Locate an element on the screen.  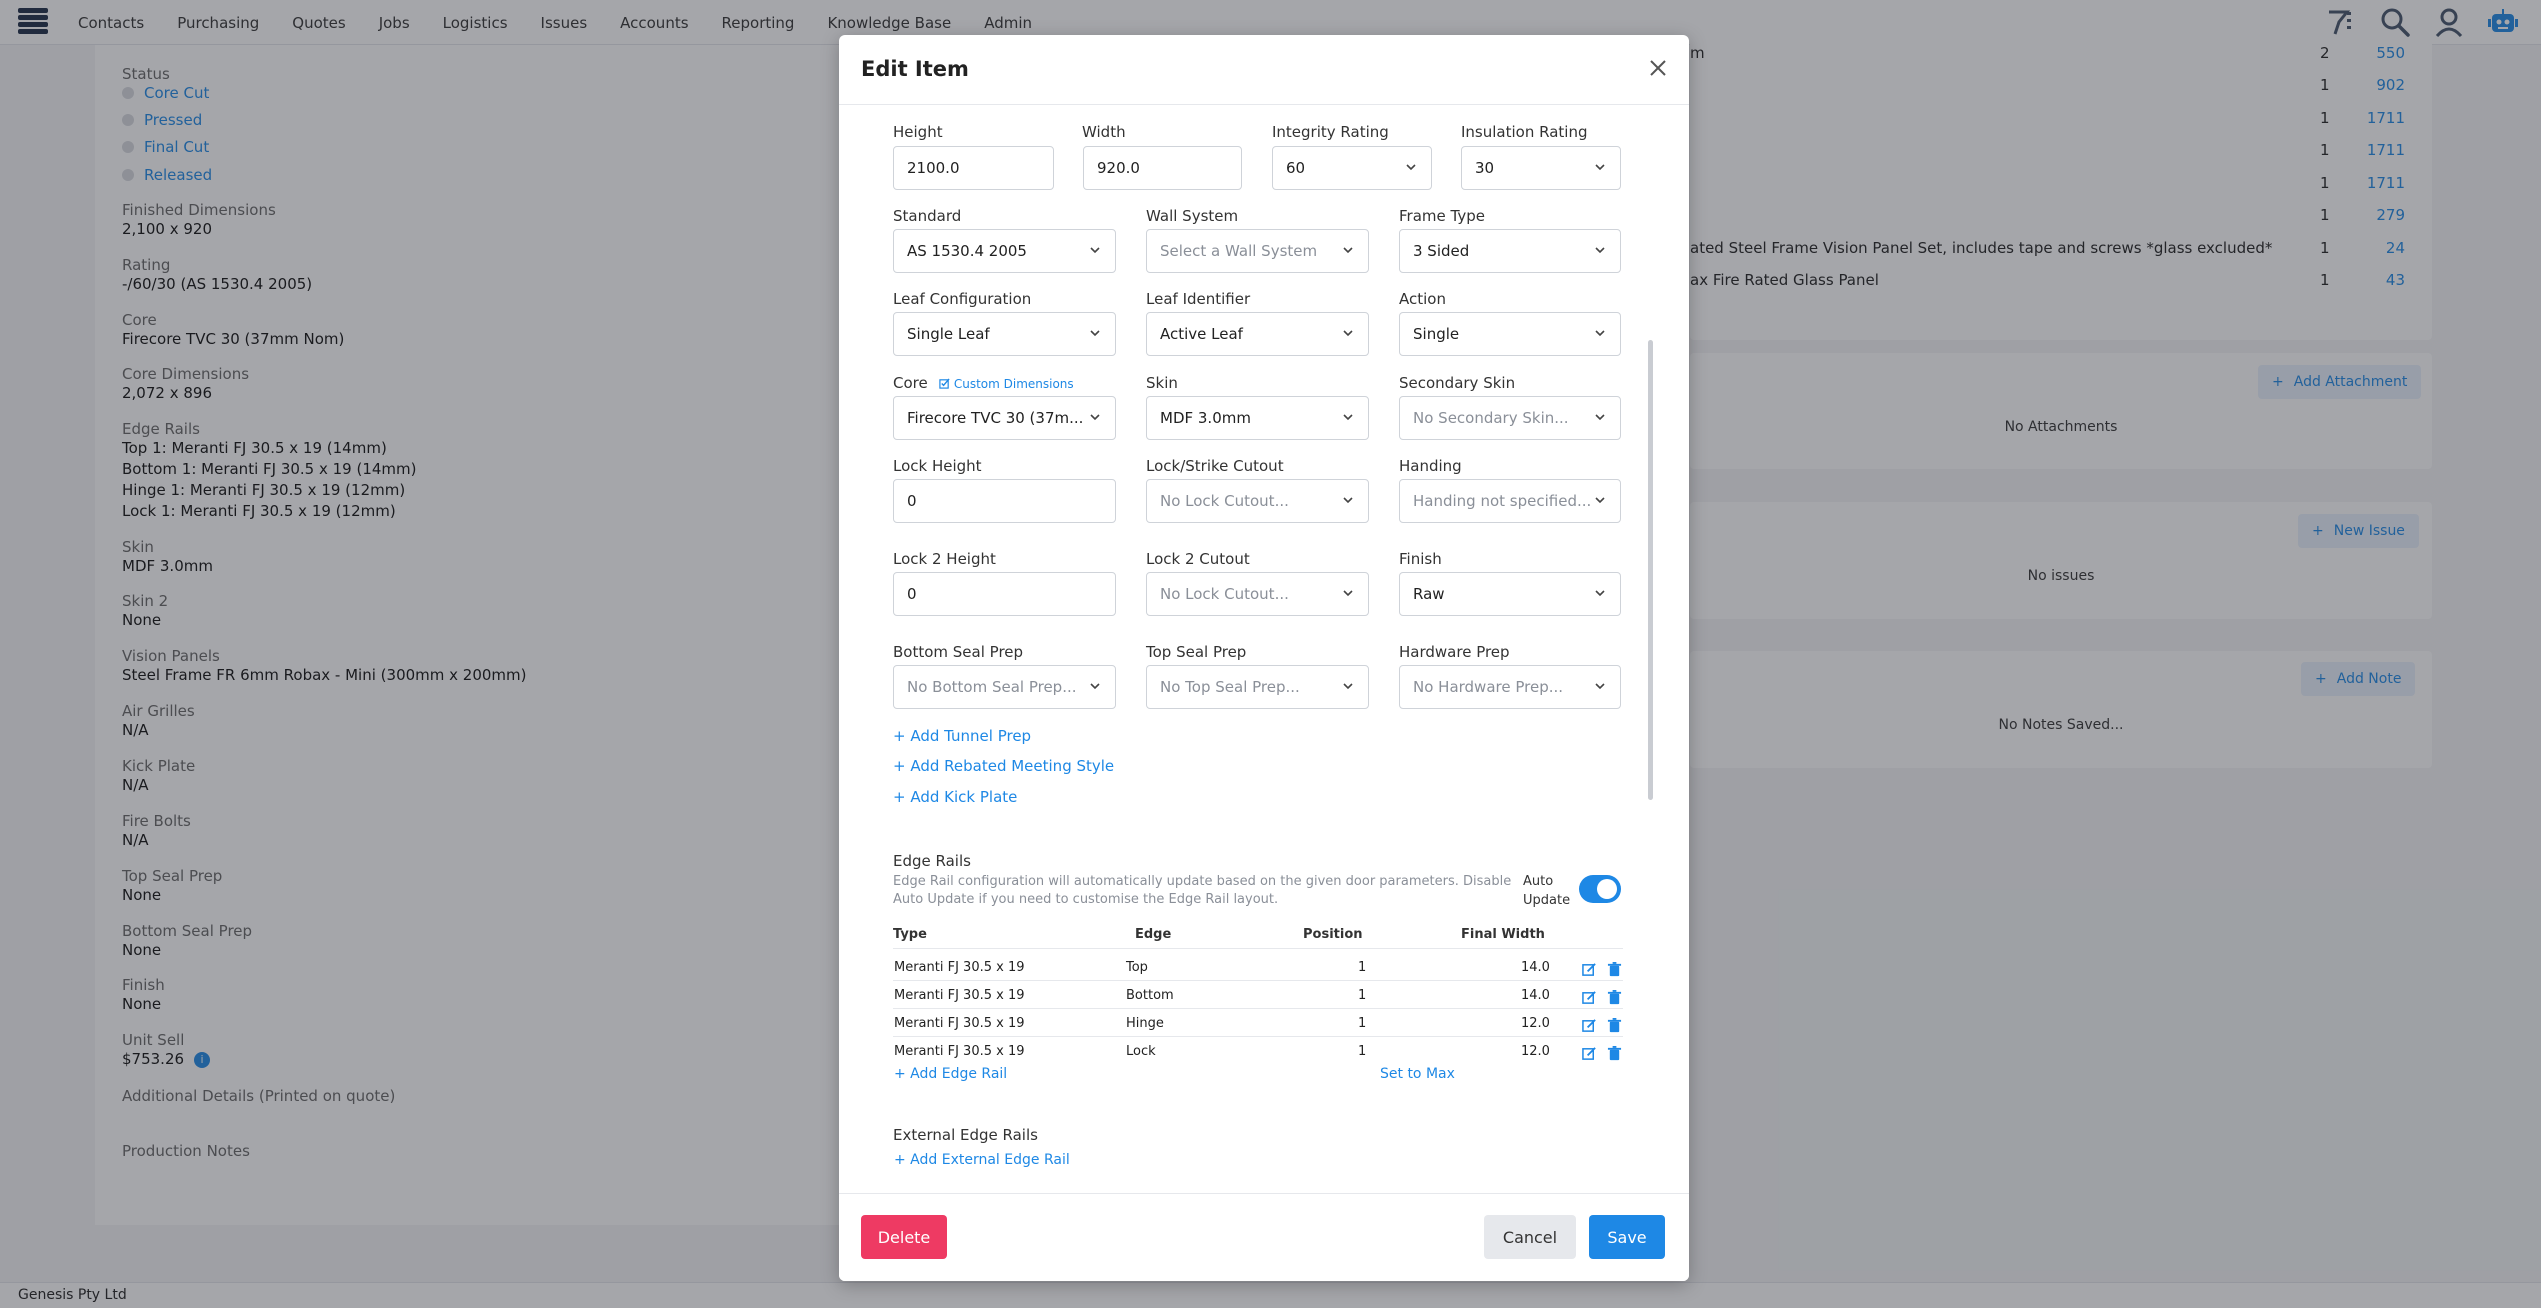
secondary-skin-label: Secondary Skin is located at coordinates (1457, 383).